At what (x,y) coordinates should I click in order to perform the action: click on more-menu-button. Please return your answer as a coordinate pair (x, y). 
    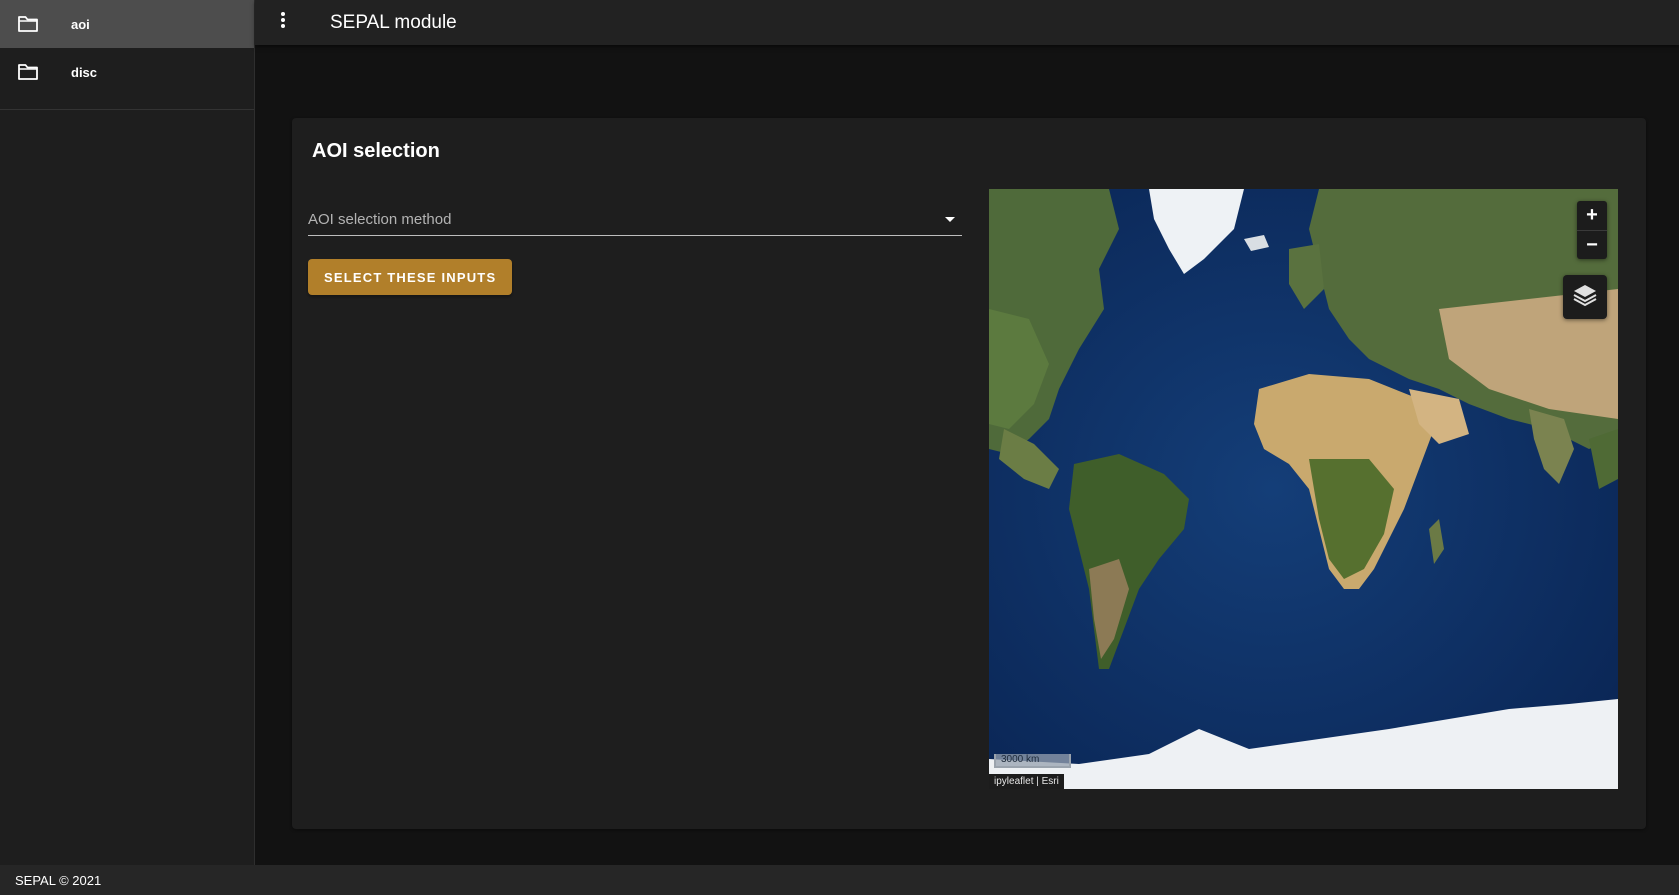
    Looking at the image, I should click on (283, 23).